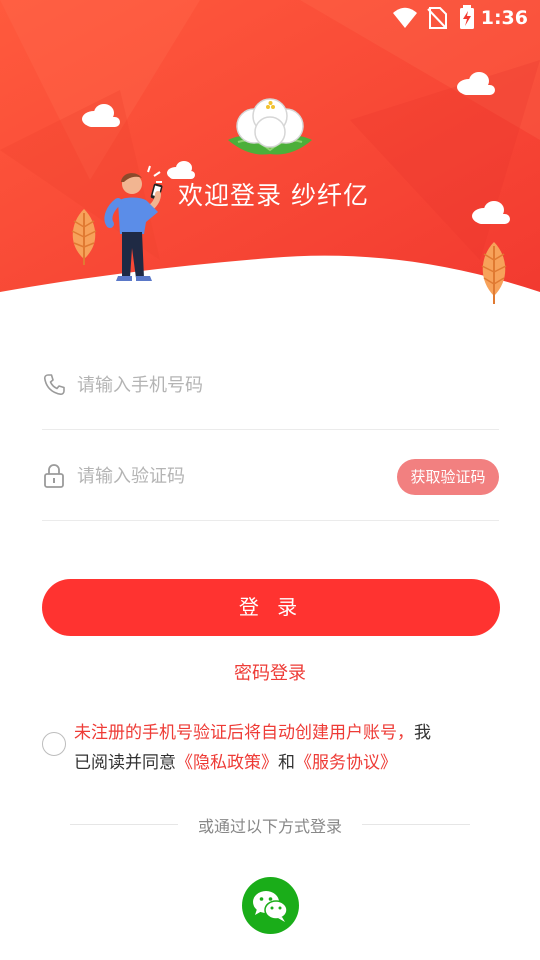  What do you see at coordinates (467, 17) in the screenshot?
I see `battery-charging-icon` at bounding box center [467, 17].